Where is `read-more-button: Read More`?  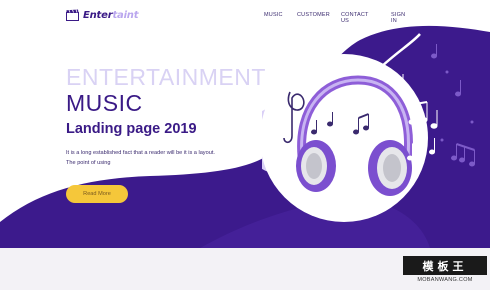
read-more-button: Read More is located at coordinates (97, 194).